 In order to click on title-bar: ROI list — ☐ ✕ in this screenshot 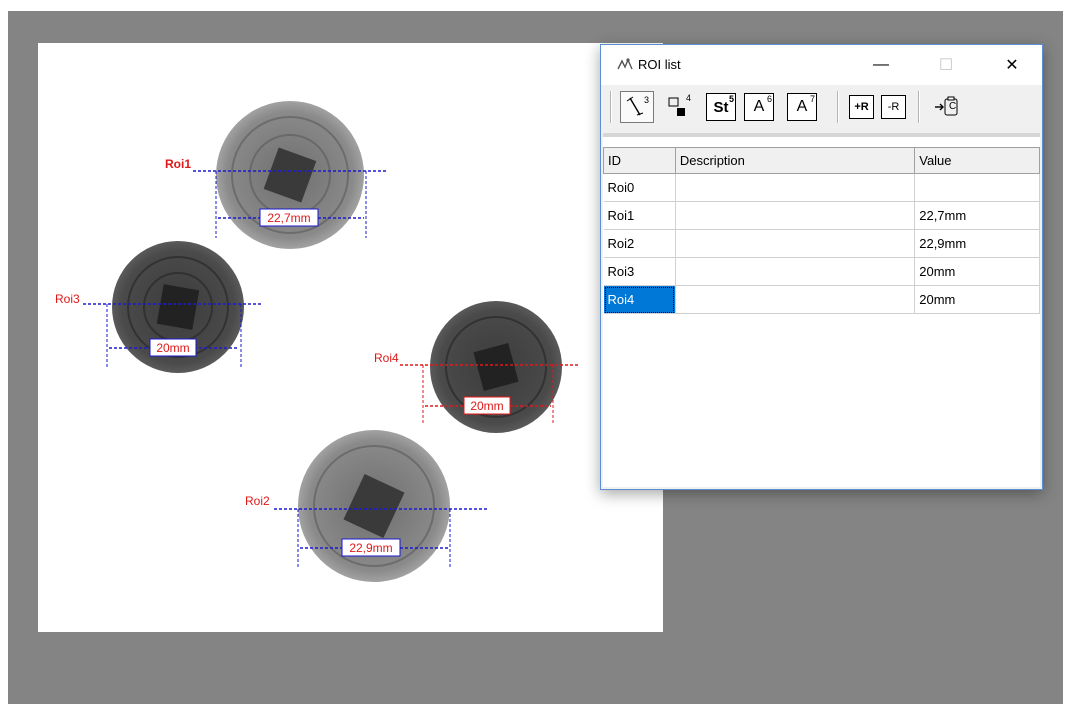, I will do `click(821, 65)`.